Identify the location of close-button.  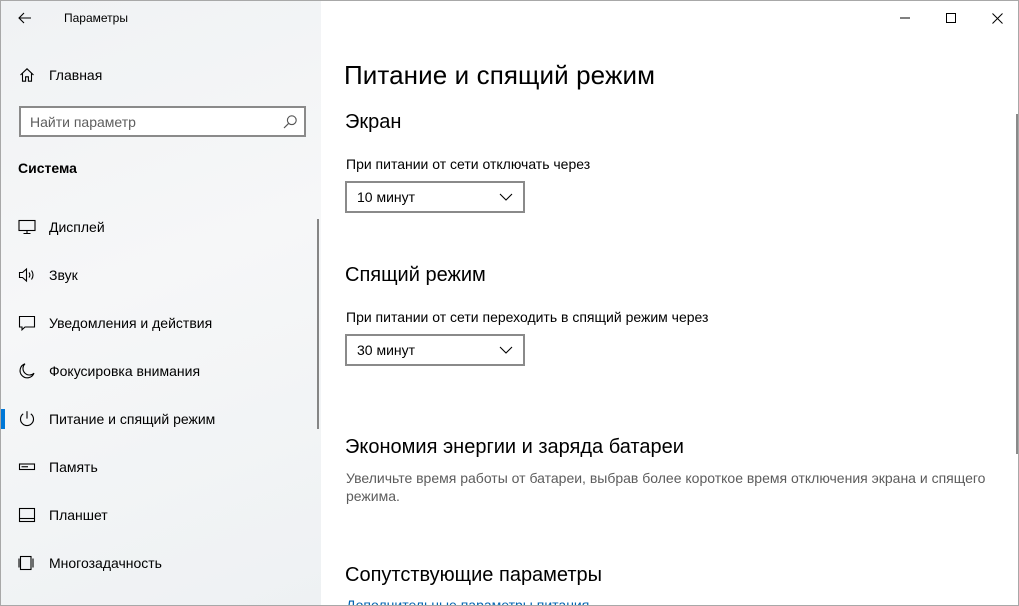
(996, 18).